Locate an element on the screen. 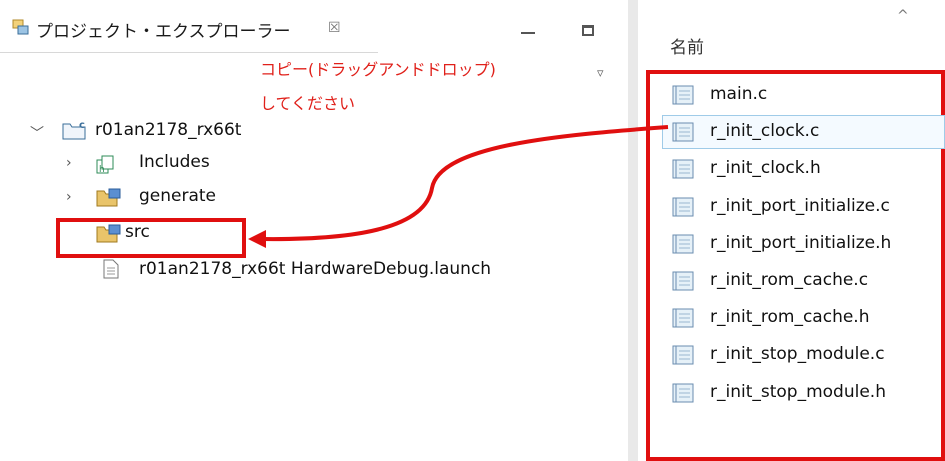  file-item: r_init_port_initialize.h is located at coordinates (807, 244).